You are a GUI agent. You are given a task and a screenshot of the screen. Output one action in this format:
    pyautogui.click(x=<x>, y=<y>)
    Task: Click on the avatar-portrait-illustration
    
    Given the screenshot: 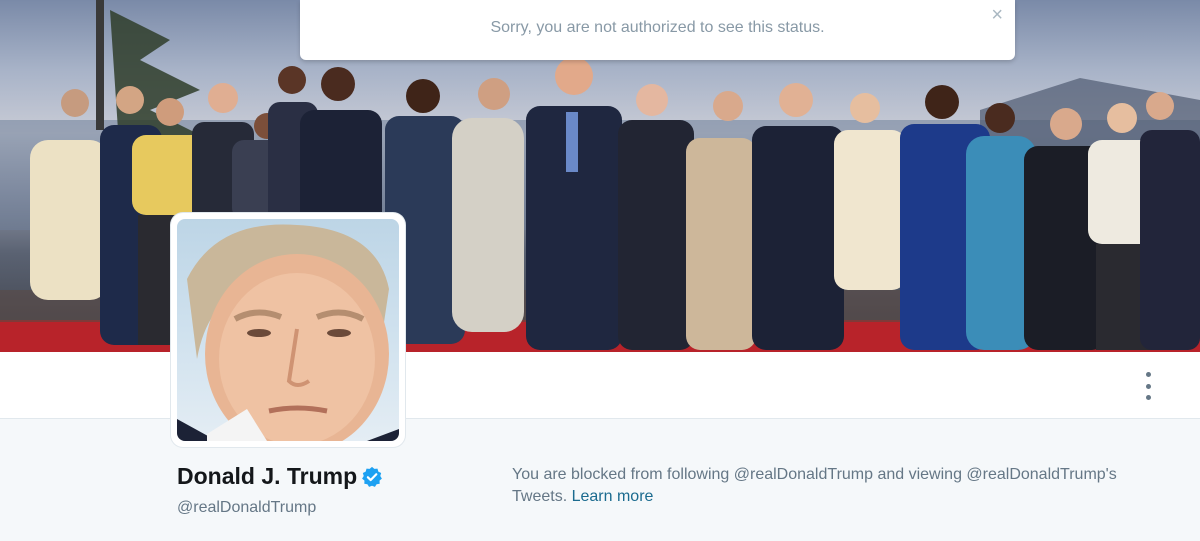 What is the action you would take?
    pyautogui.click(x=288, y=332)
    